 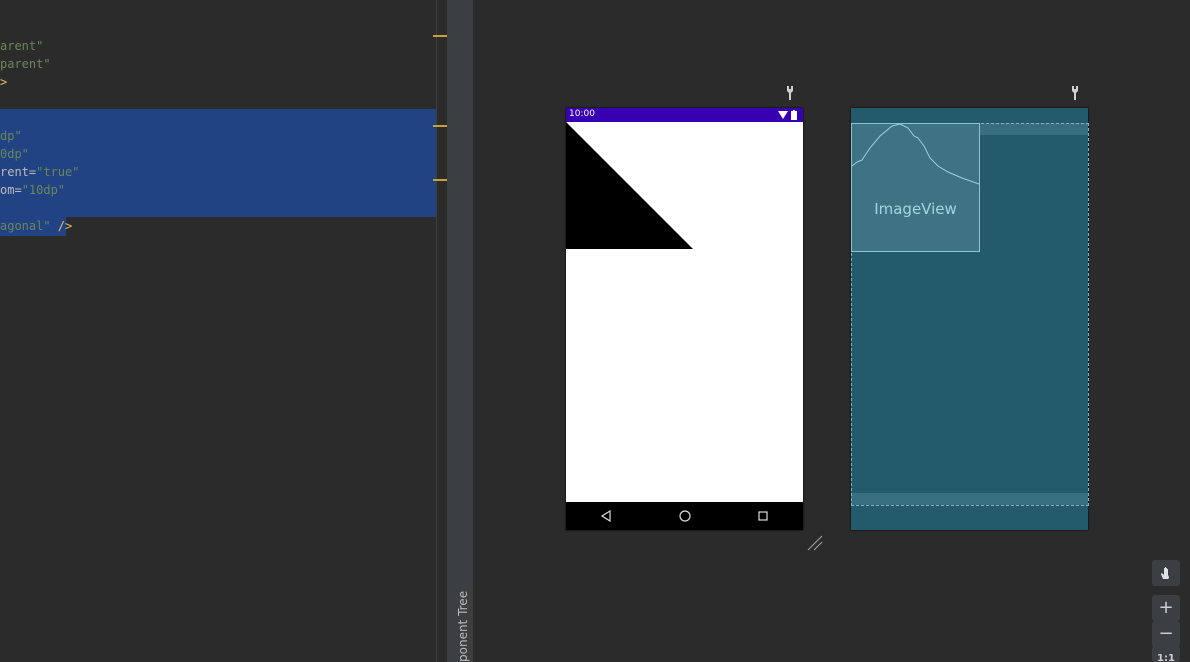 What do you see at coordinates (25, 64) in the screenshot?
I see `code-line: parent"` at bounding box center [25, 64].